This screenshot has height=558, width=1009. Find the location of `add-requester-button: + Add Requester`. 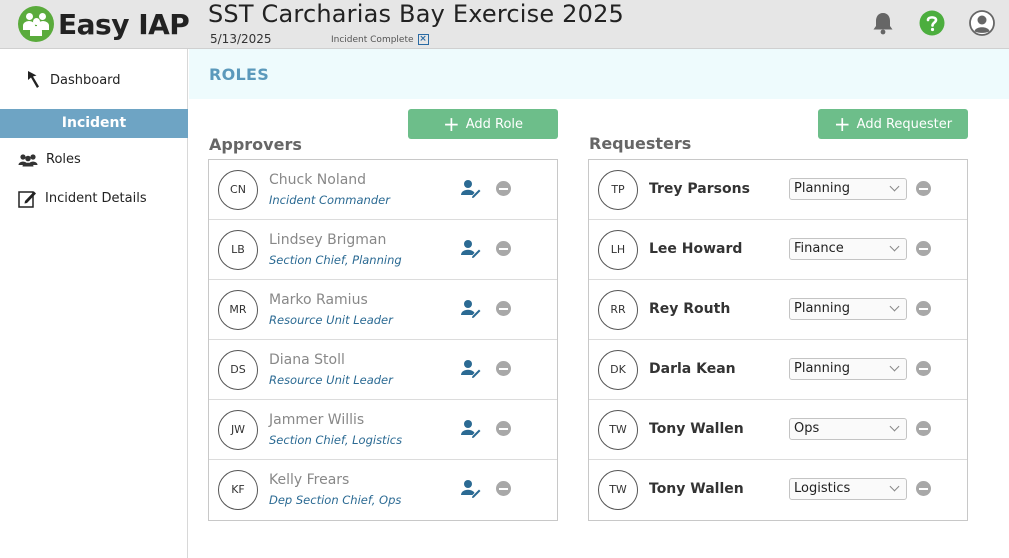

add-requester-button: + Add Requester is located at coordinates (893, 124).